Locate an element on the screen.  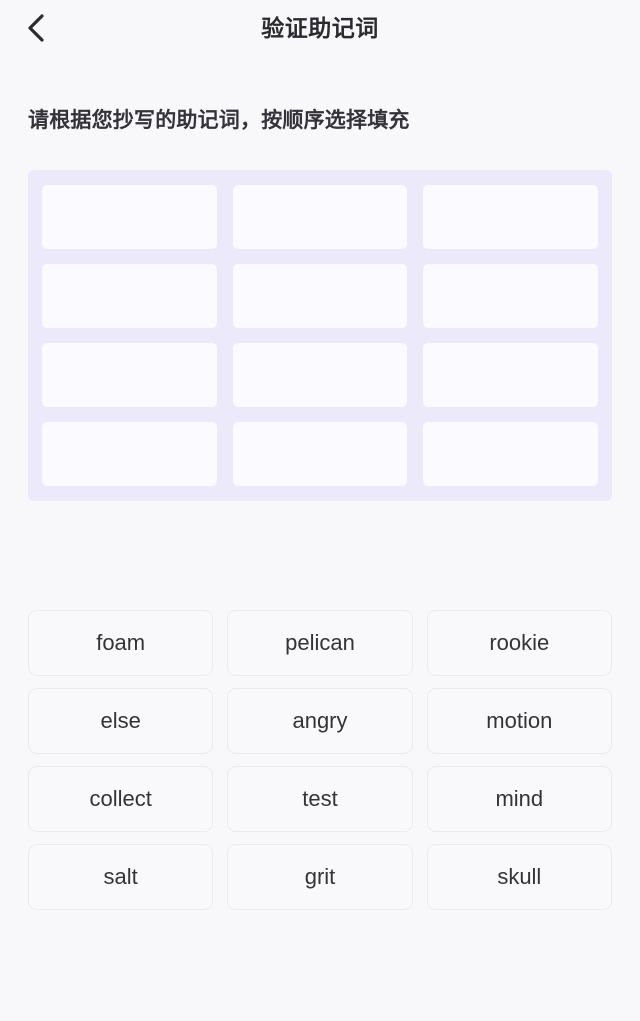
app-header: 验证助记词 is located at coordinates (320, 28).